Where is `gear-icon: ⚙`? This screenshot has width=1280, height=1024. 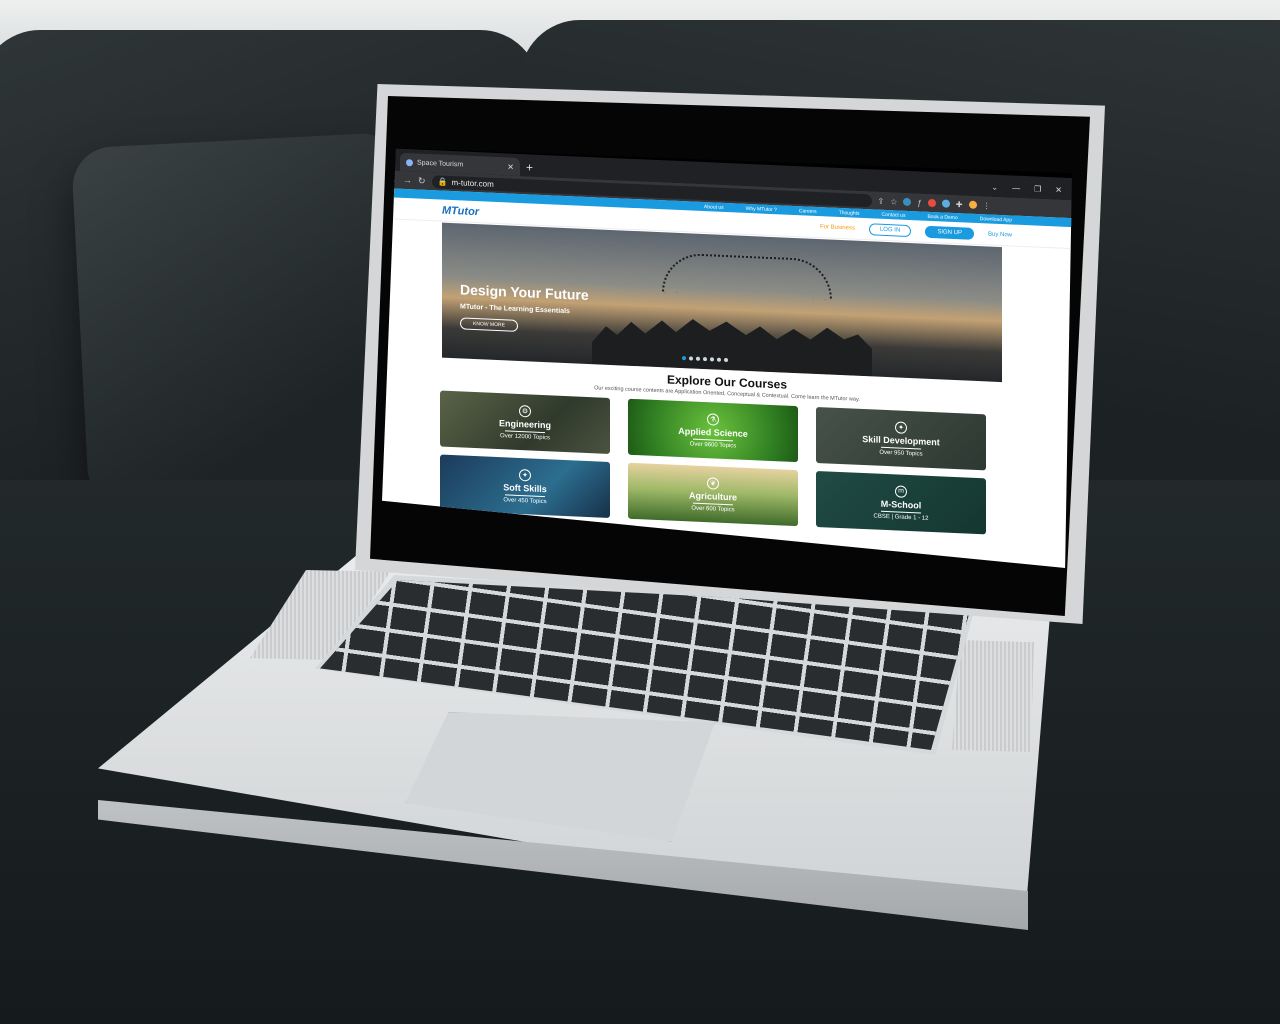
gear-icon: ⚙ is located at coordinates (525, 411).